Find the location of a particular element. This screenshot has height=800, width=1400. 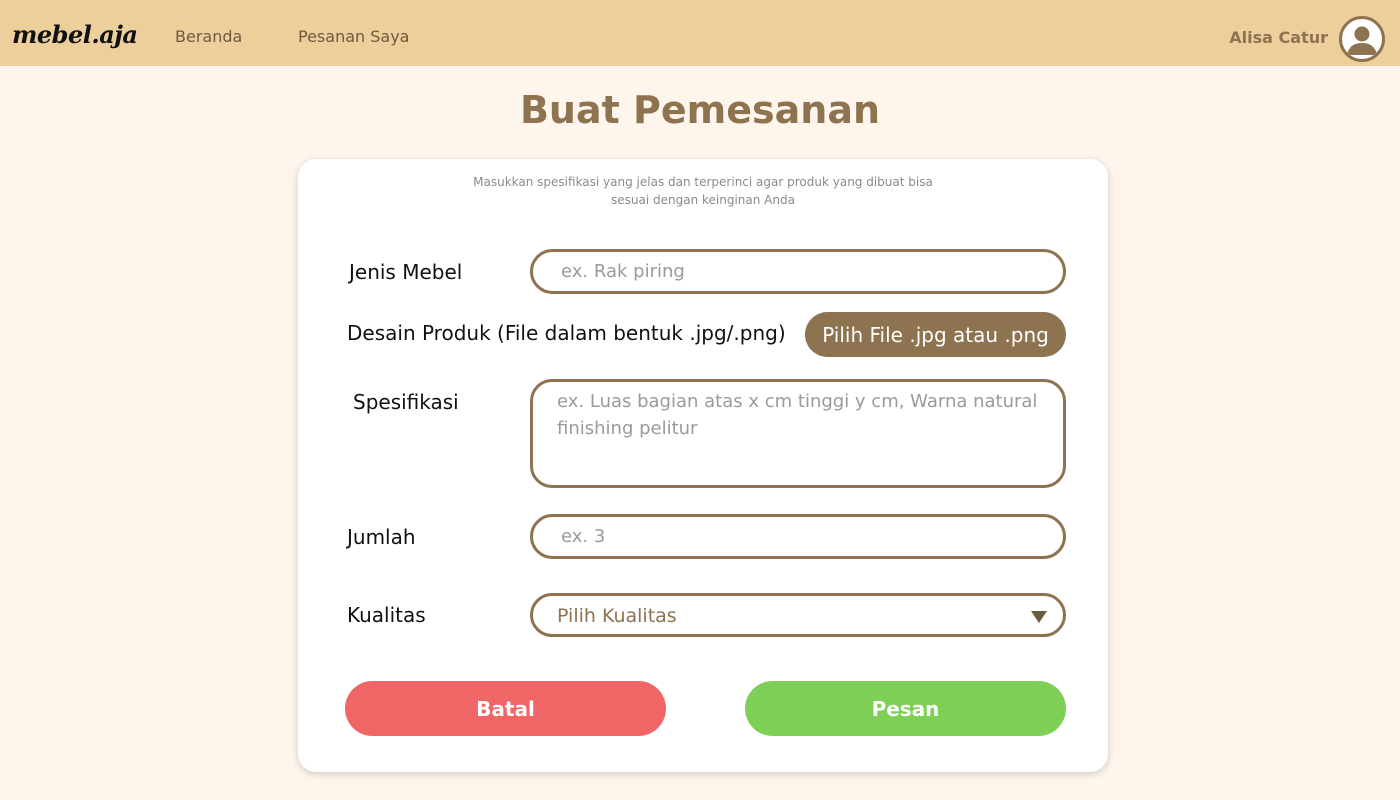

user-name: Alisa Catur is located at coordinates (1278, 37).